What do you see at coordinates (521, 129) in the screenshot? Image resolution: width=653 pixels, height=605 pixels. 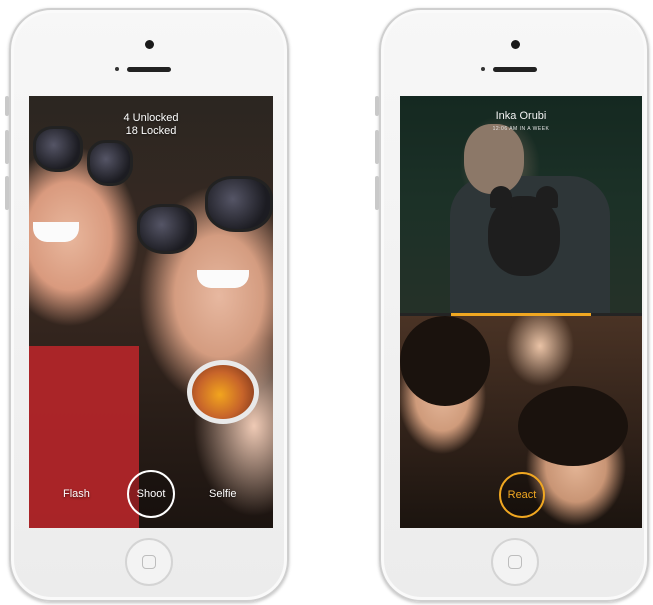 I see `sent-time: 12:06 AM IN A WEEK` at bounding box center [521, 129].